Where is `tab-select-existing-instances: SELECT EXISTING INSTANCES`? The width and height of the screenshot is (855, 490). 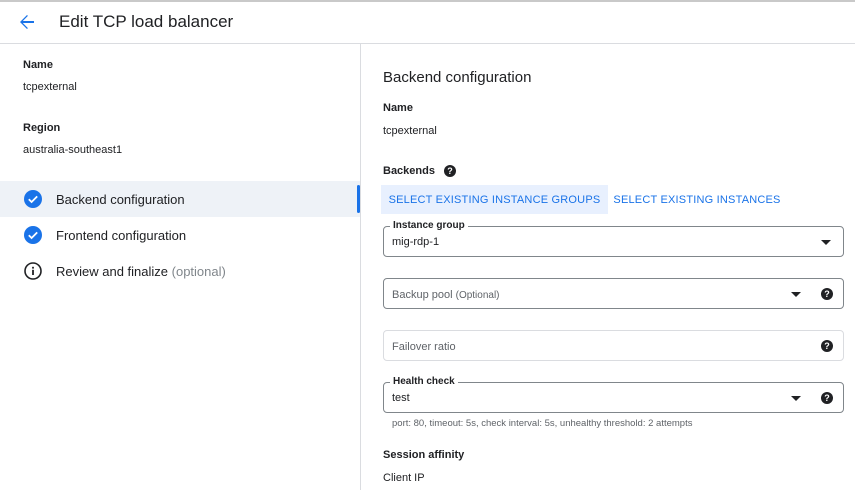
tab-select-existing-instances: SELECT EXISTING INSTANCES is located at coordinates (697, 199).